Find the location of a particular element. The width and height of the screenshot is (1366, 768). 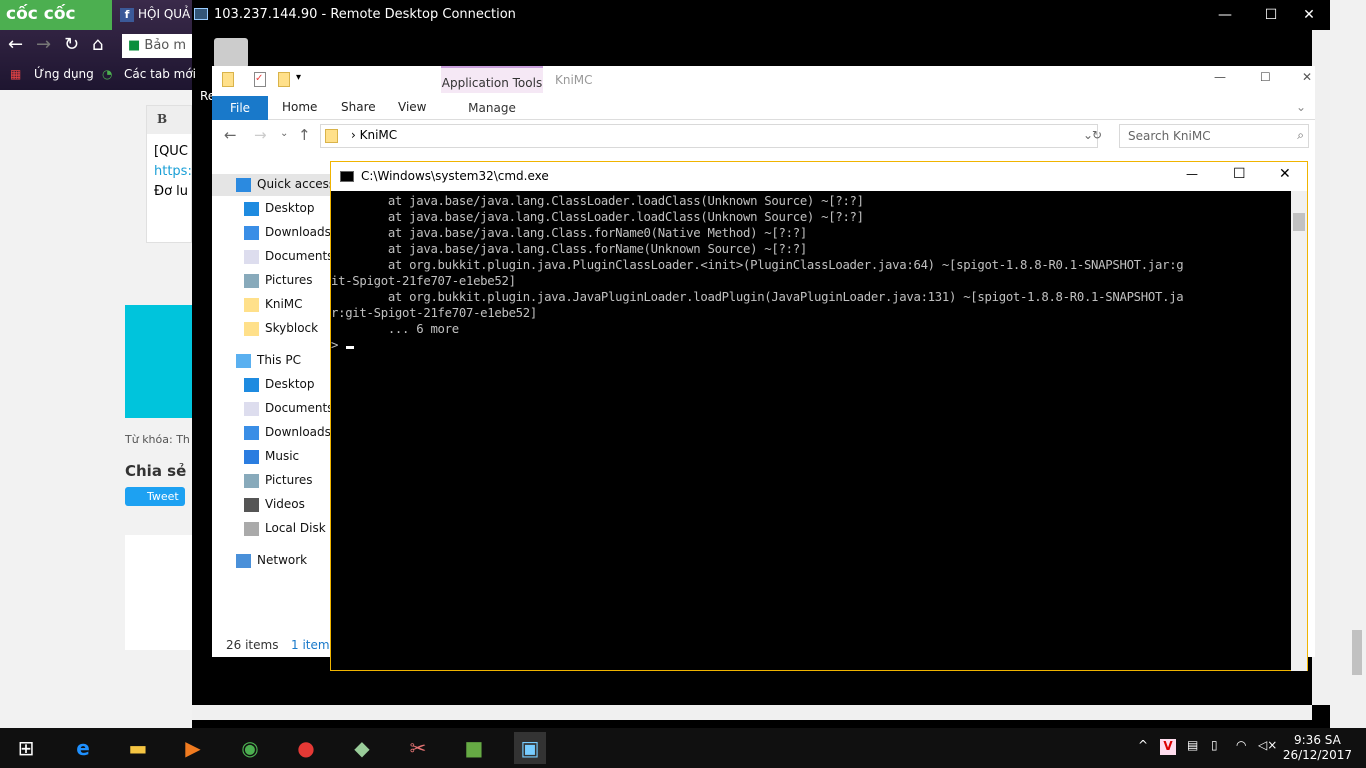

search-input: Search KniMC ⌕ is located at coordinates (1214, 136).